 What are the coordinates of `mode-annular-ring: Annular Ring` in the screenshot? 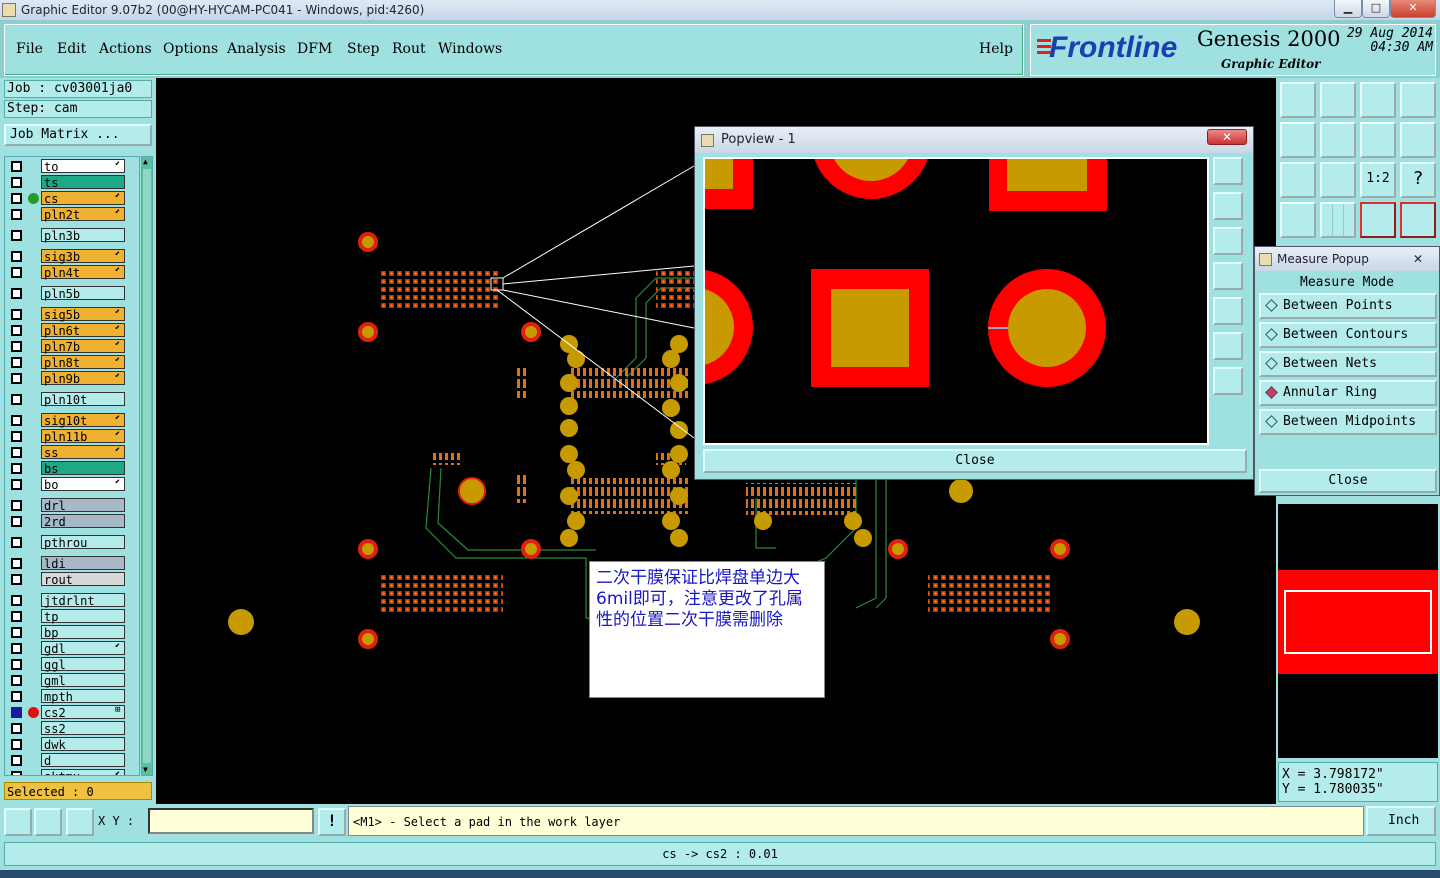 It's located at (1348, 393).